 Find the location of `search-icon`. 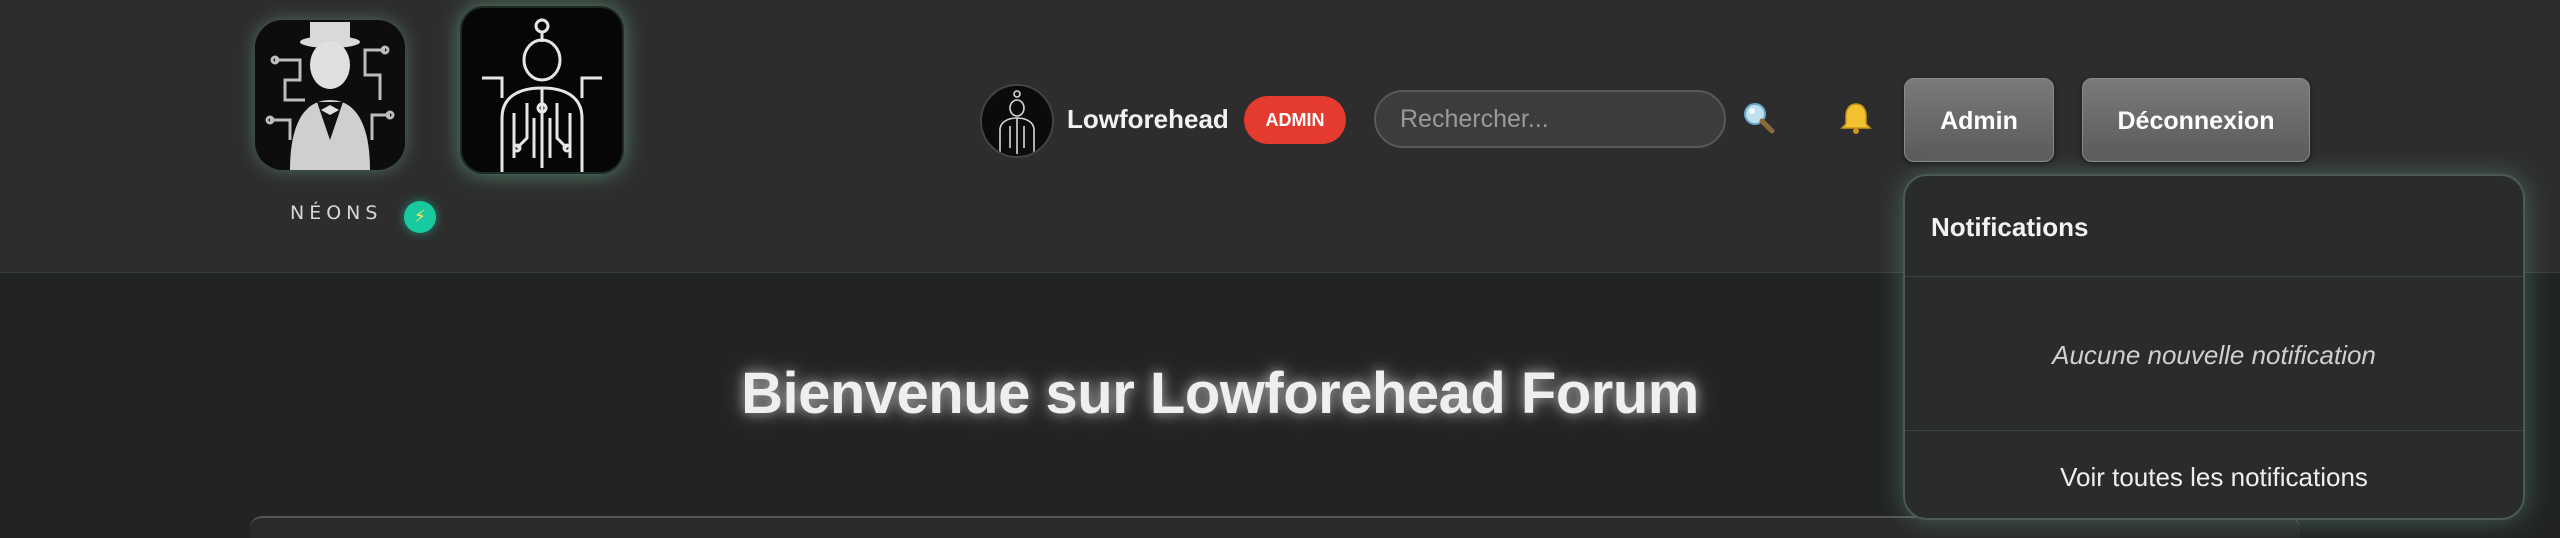

search-icon is located at coordinates (1759, 118).